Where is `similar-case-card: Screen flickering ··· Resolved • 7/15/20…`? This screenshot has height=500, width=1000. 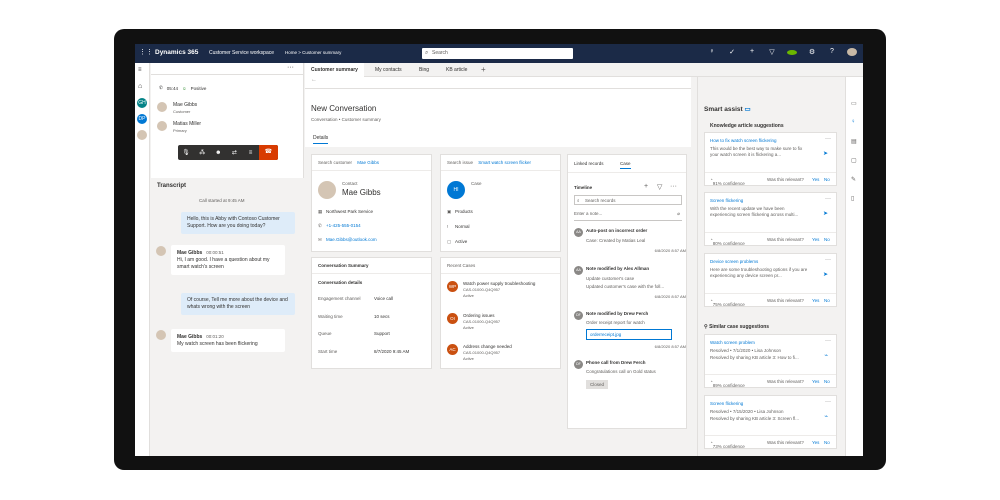
similar-case-card: Screen flickering ··· Resolved • 7/15/20… is located at coordinates (770, 422).